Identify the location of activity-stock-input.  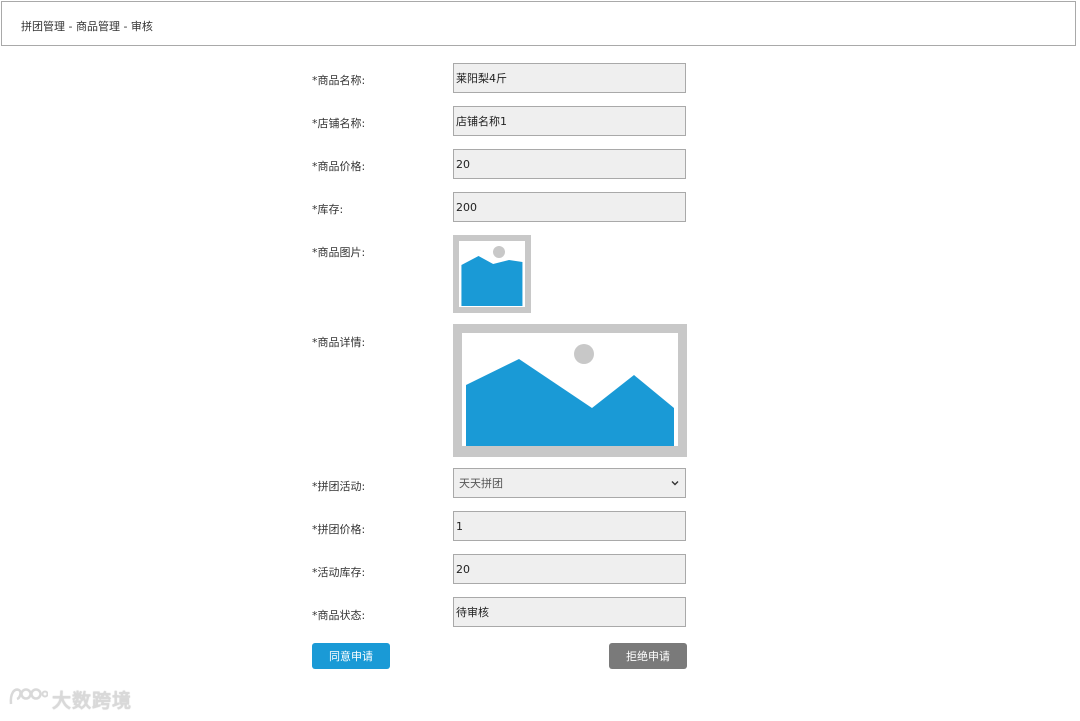
(569, 569).